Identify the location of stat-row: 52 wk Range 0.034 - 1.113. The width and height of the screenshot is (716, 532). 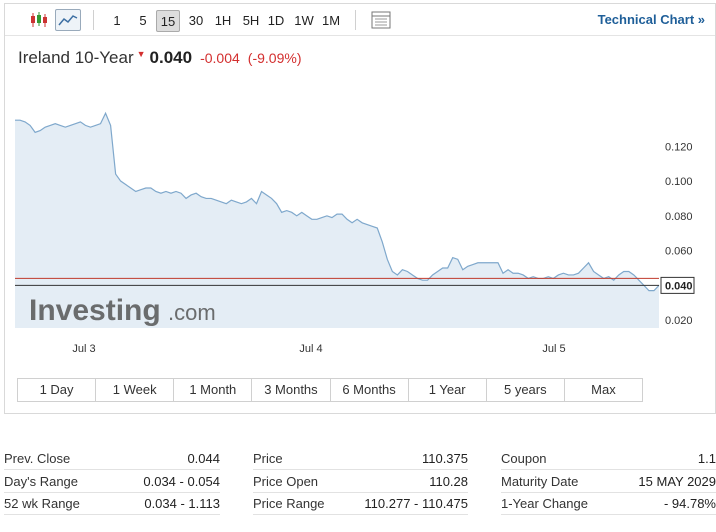
(112, 504).